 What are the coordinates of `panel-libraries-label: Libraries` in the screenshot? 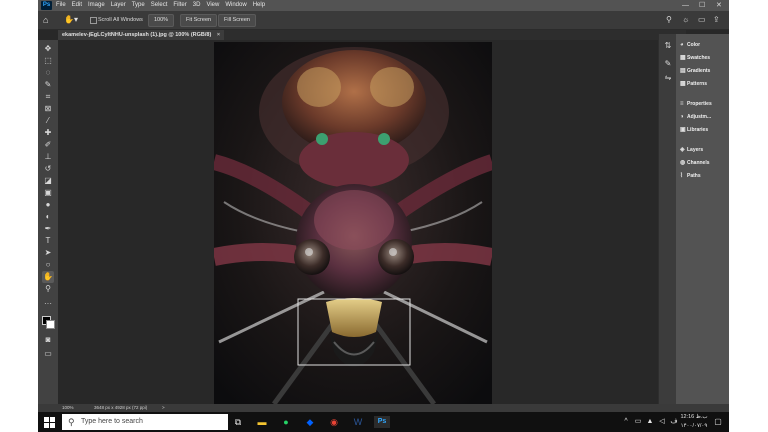 It's located at (698, 130).